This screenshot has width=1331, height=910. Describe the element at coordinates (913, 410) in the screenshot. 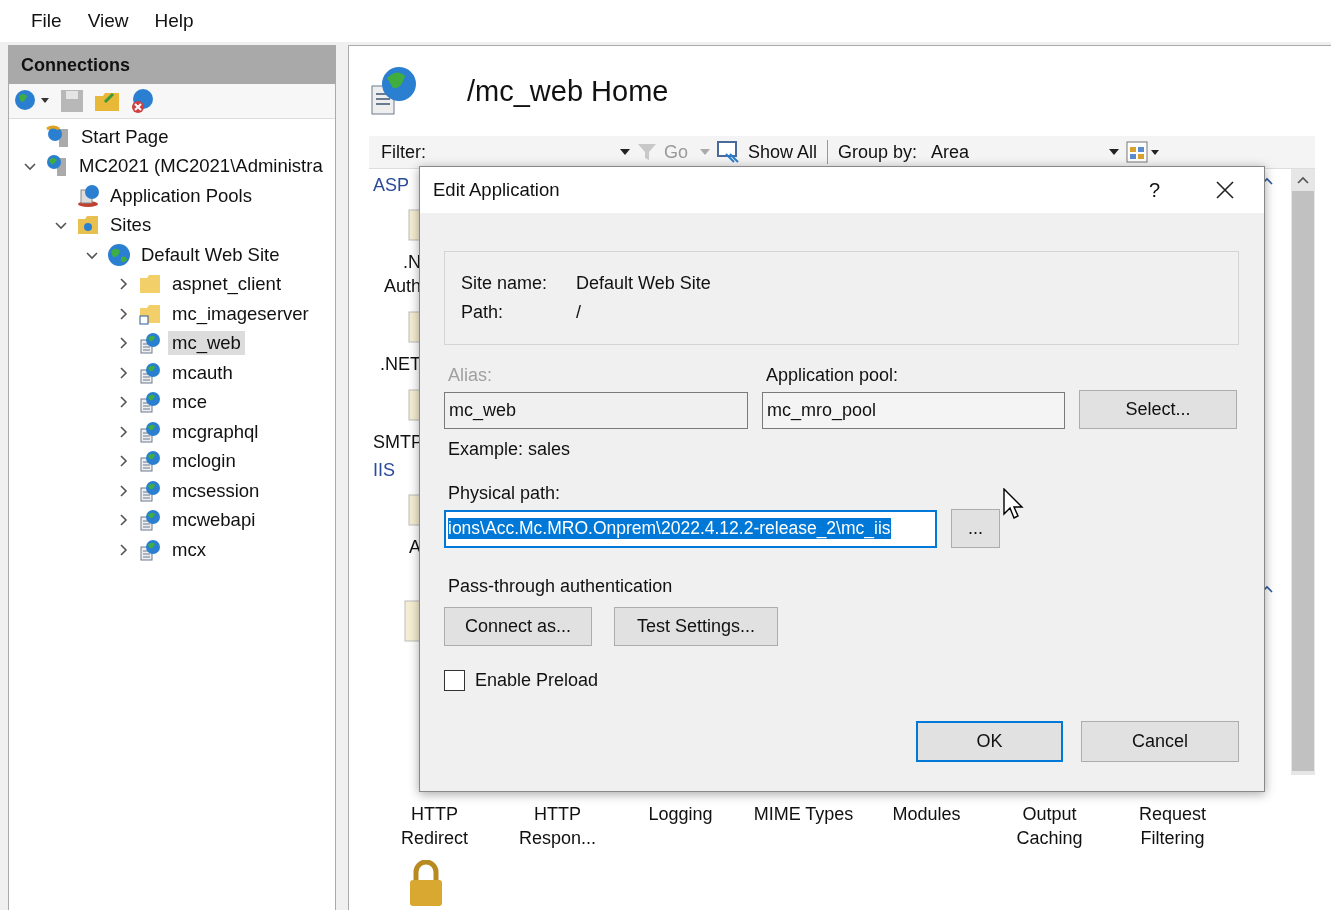

I see `application-pool-field: mc_mro_pool` at that location.